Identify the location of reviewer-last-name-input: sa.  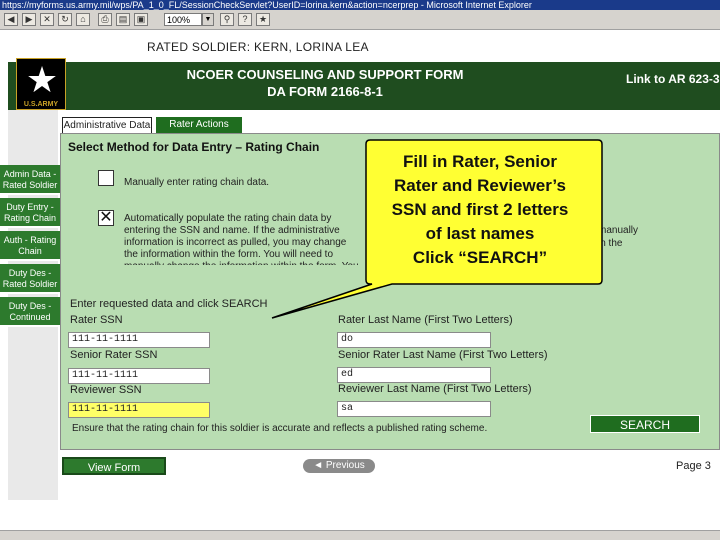
(414, 409).